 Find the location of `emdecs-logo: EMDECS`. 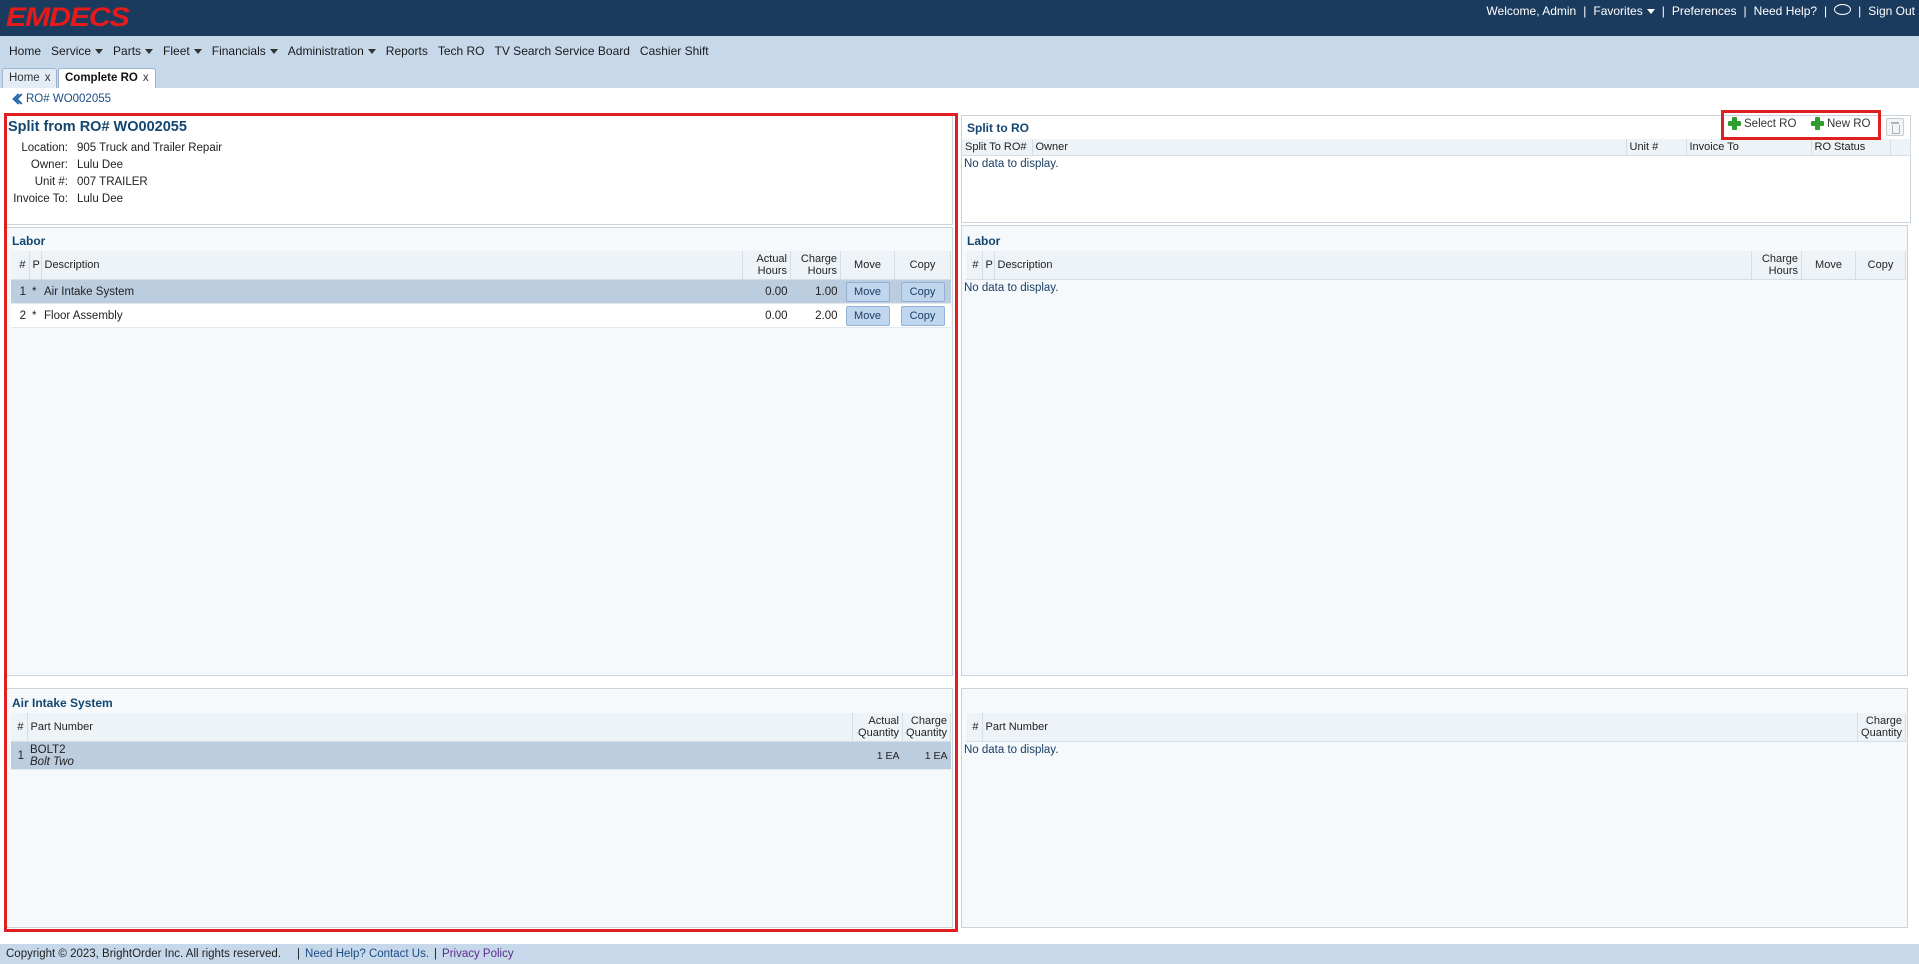

emdecs-logo: EMDECS is located at coordinates (68, 17).